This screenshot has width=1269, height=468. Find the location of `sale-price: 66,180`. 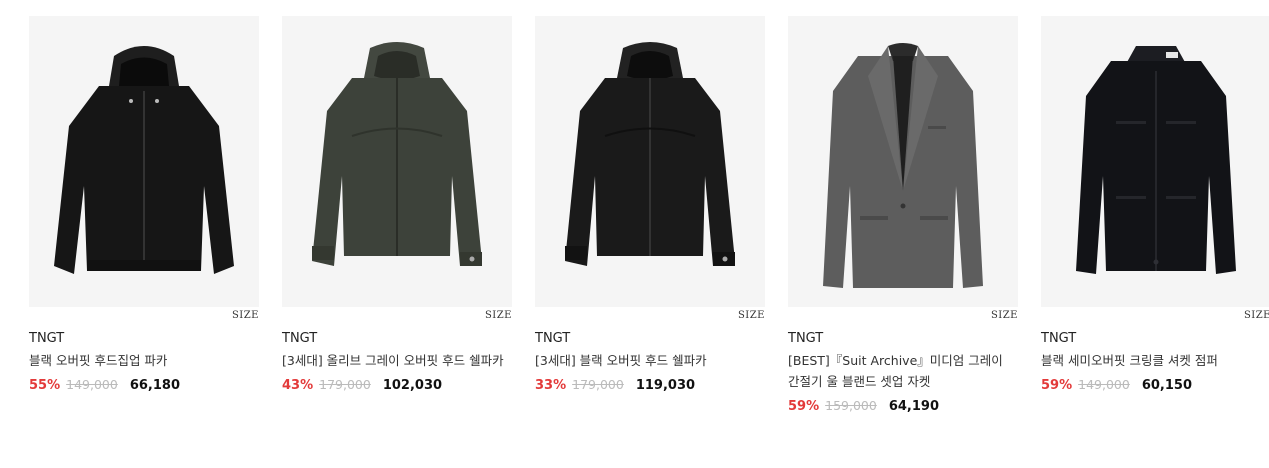

sale-price: 66,180 is located at coordinates (154, 385).